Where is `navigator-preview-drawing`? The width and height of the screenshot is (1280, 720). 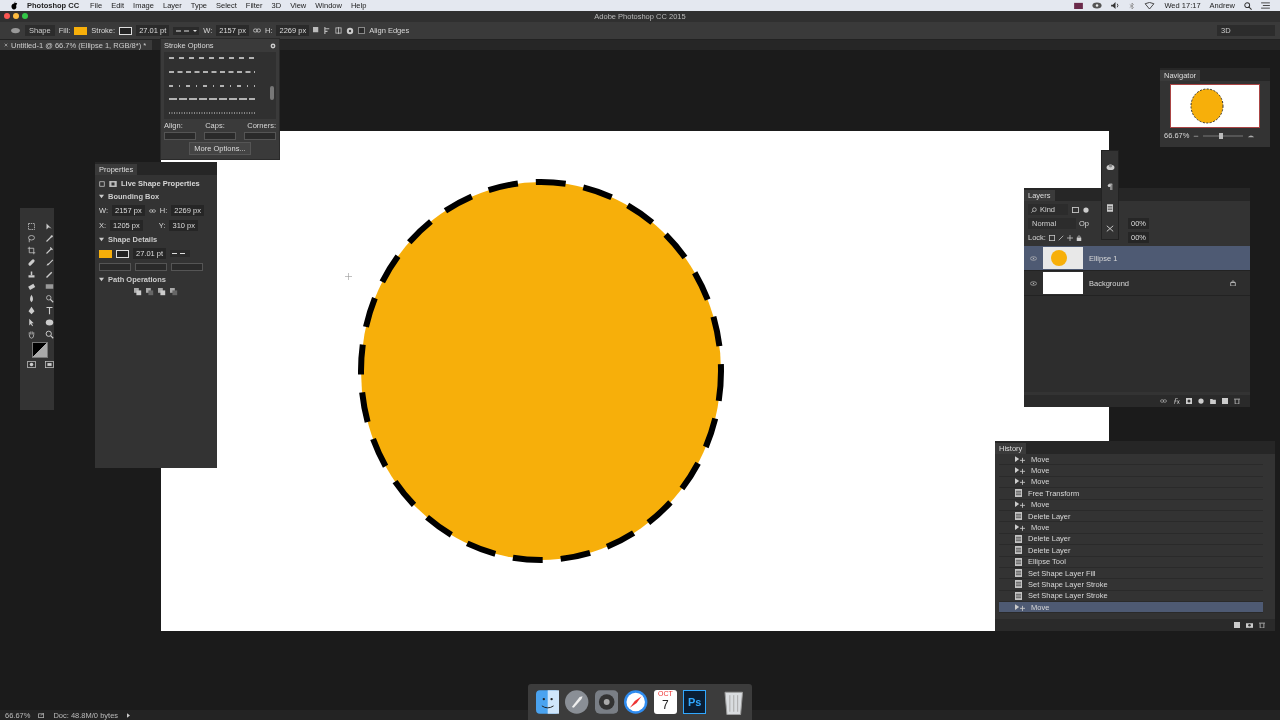 navigator-preview-drawing is located at coordinates (1215, 106).